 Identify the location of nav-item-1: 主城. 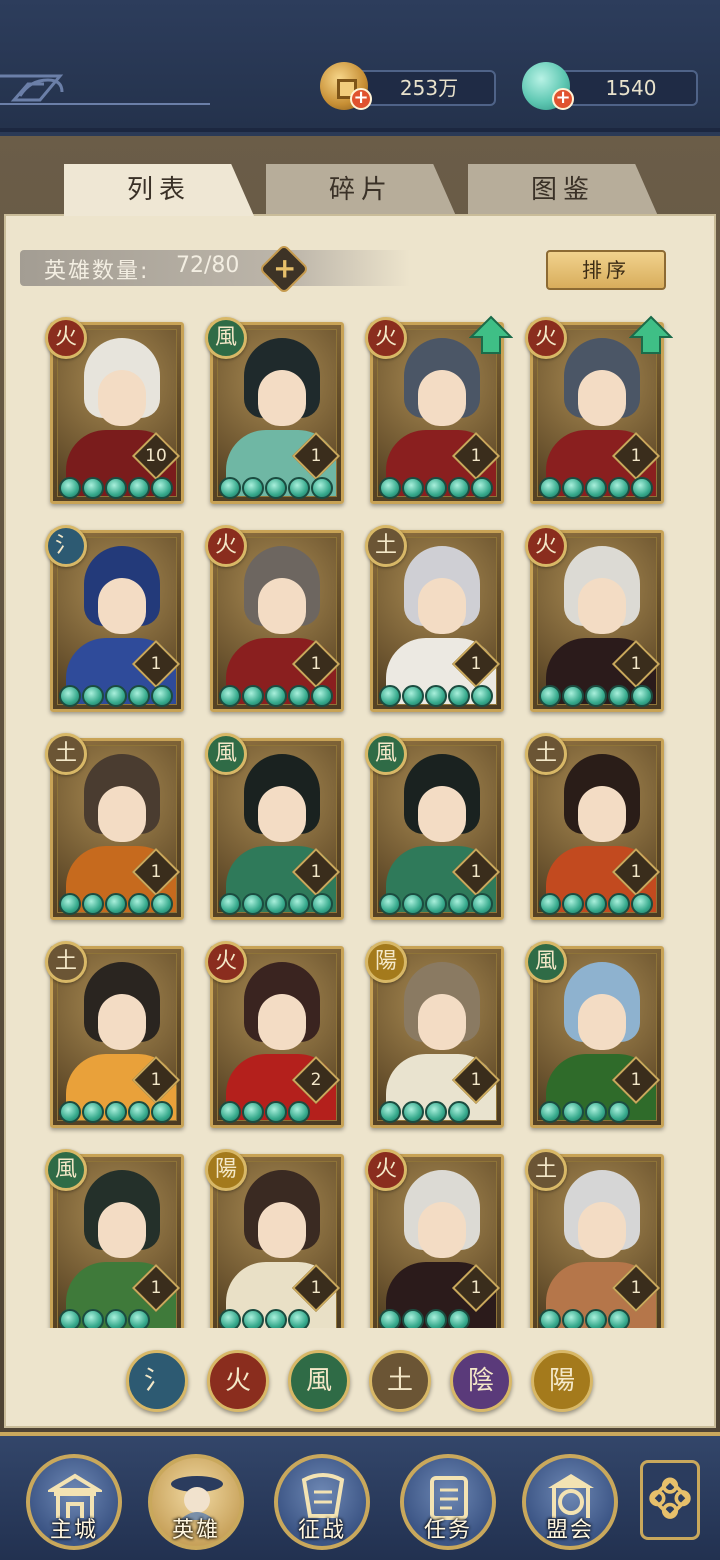
(74, 1502).